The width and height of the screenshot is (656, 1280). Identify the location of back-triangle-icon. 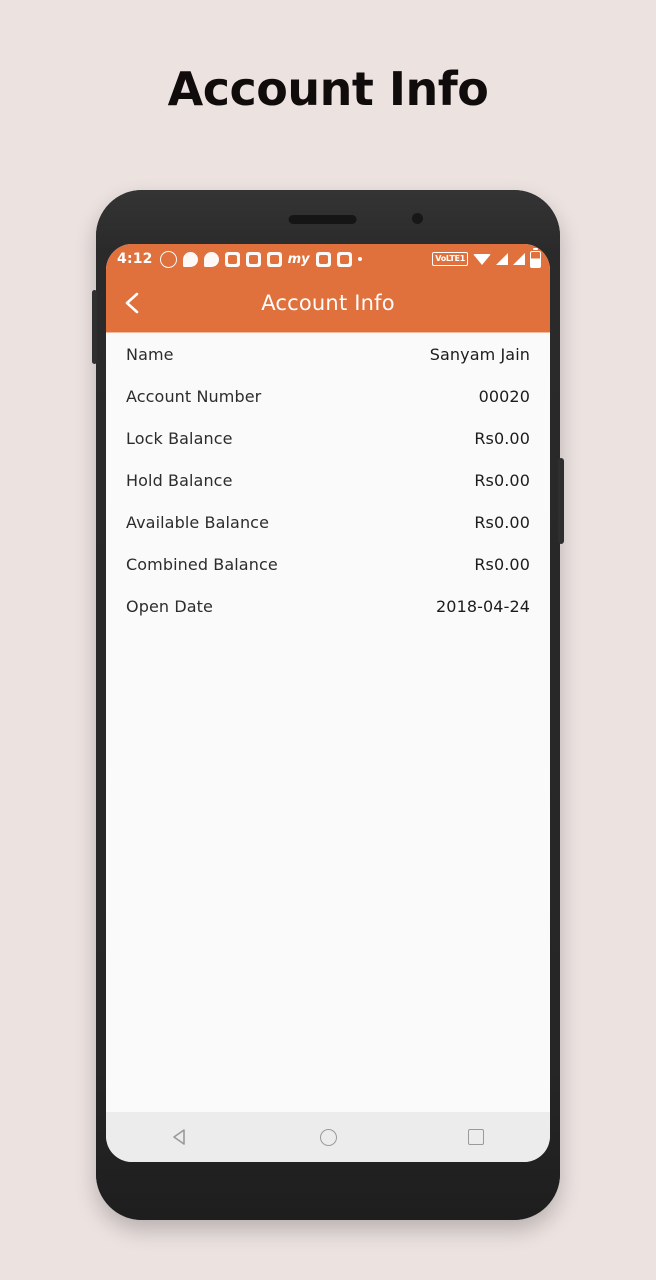
(179, 1137).